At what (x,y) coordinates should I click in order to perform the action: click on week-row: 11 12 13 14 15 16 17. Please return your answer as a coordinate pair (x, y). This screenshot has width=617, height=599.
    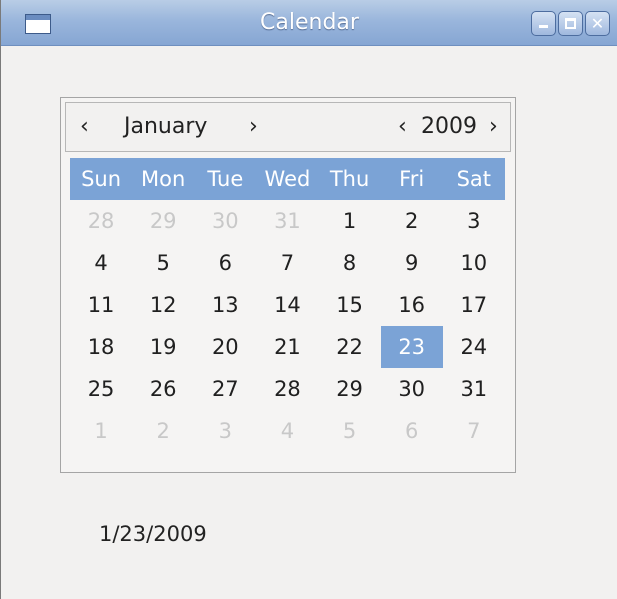
    Looking at the image, I should click on (287, 305).